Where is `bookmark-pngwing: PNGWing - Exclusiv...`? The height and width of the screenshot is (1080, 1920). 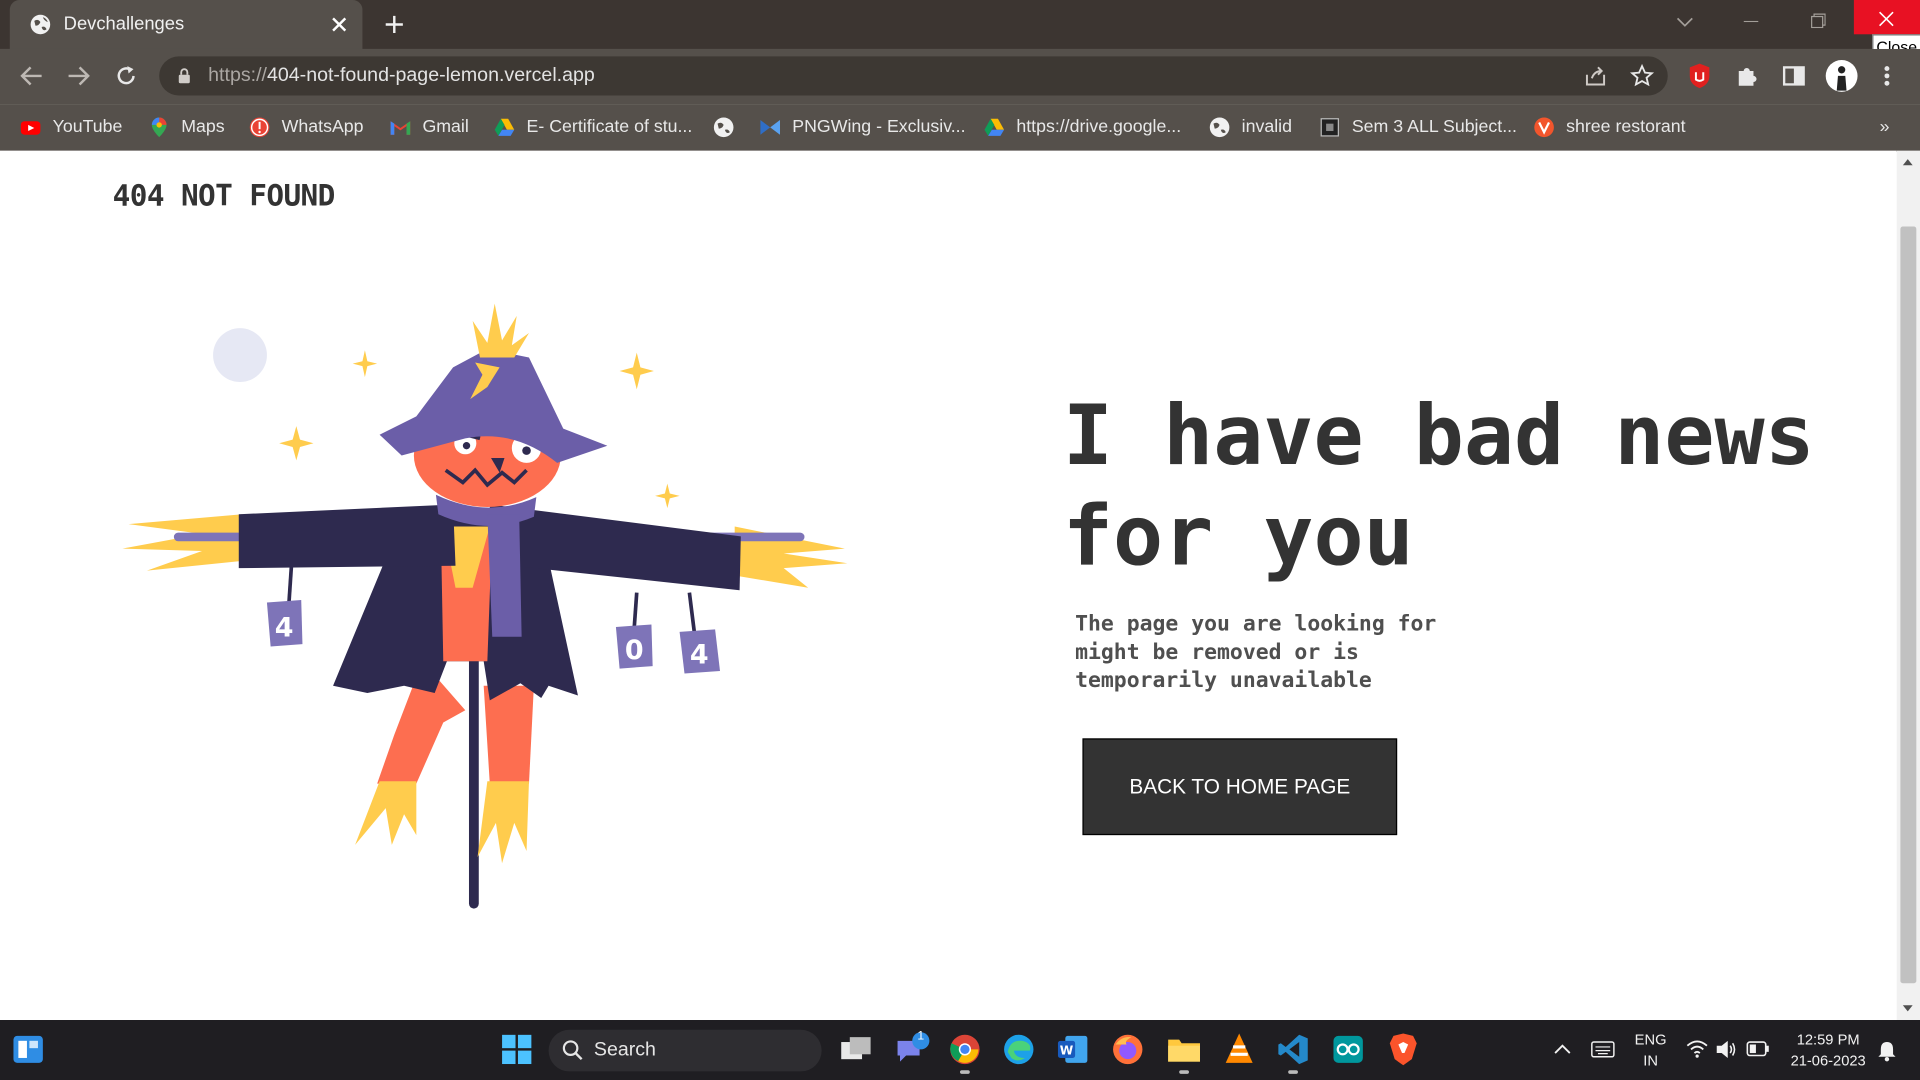
bookmark-pngwing: PNGWing - Exclusiv... is located at coordinates (862, 127).